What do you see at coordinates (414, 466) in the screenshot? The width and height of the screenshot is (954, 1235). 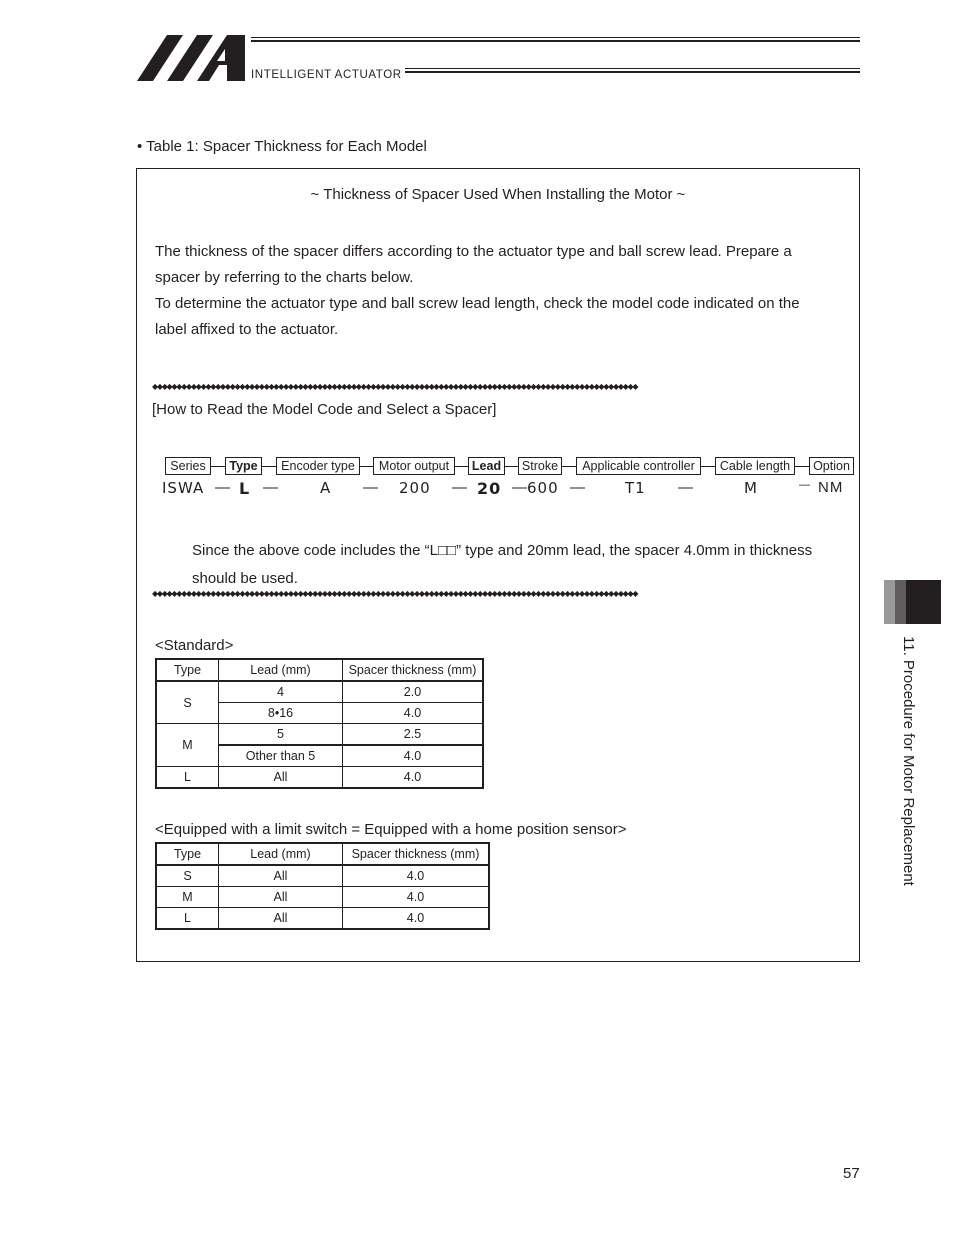 I see `model-code-label-motor-output: Motor output` at bounding box center [414, 466].